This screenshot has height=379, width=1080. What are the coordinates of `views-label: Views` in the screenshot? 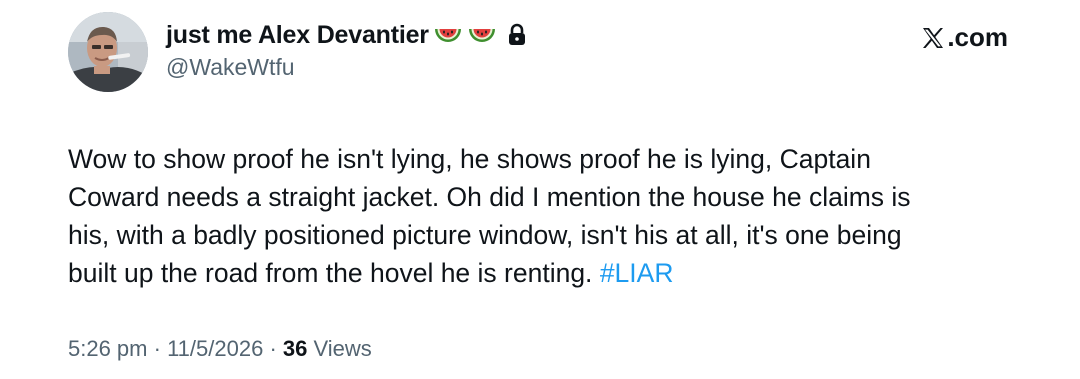 It's located at (342, 348).